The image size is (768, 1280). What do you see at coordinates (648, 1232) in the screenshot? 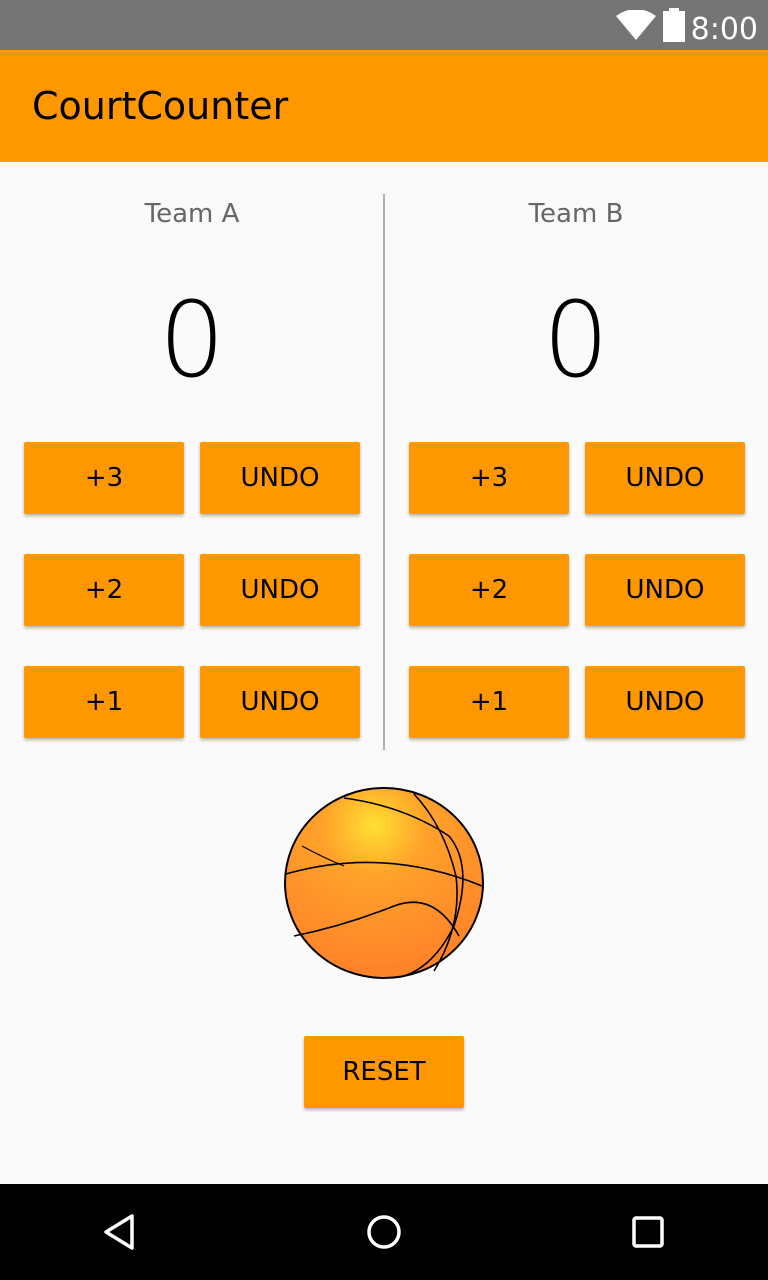
I see `recents-icon` at bounding box center [648, 1232].